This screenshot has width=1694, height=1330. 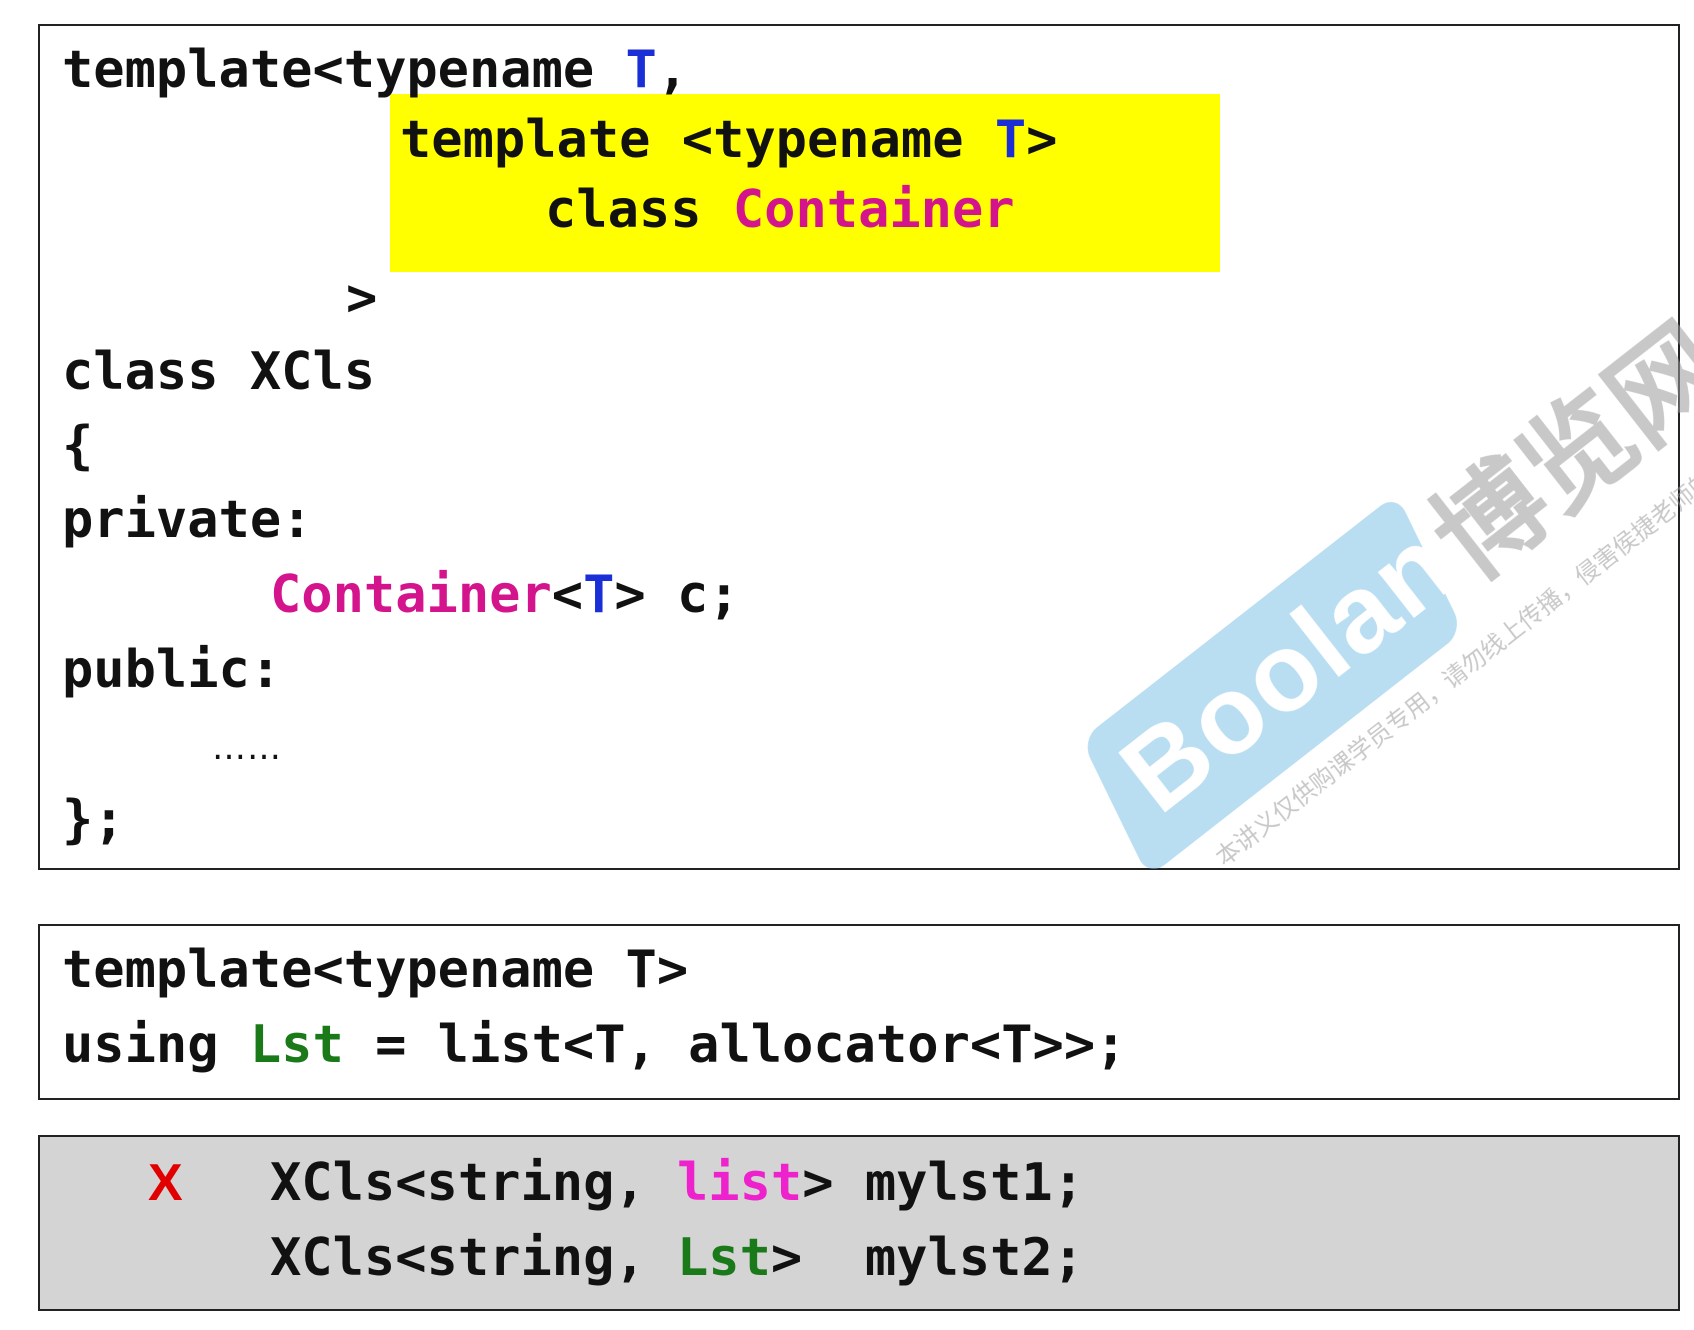 What do you see at coordinates (375, 70) in the screenshot?
I see `code-line-template-open: template<typename T,` at bounding box center [375, 70].